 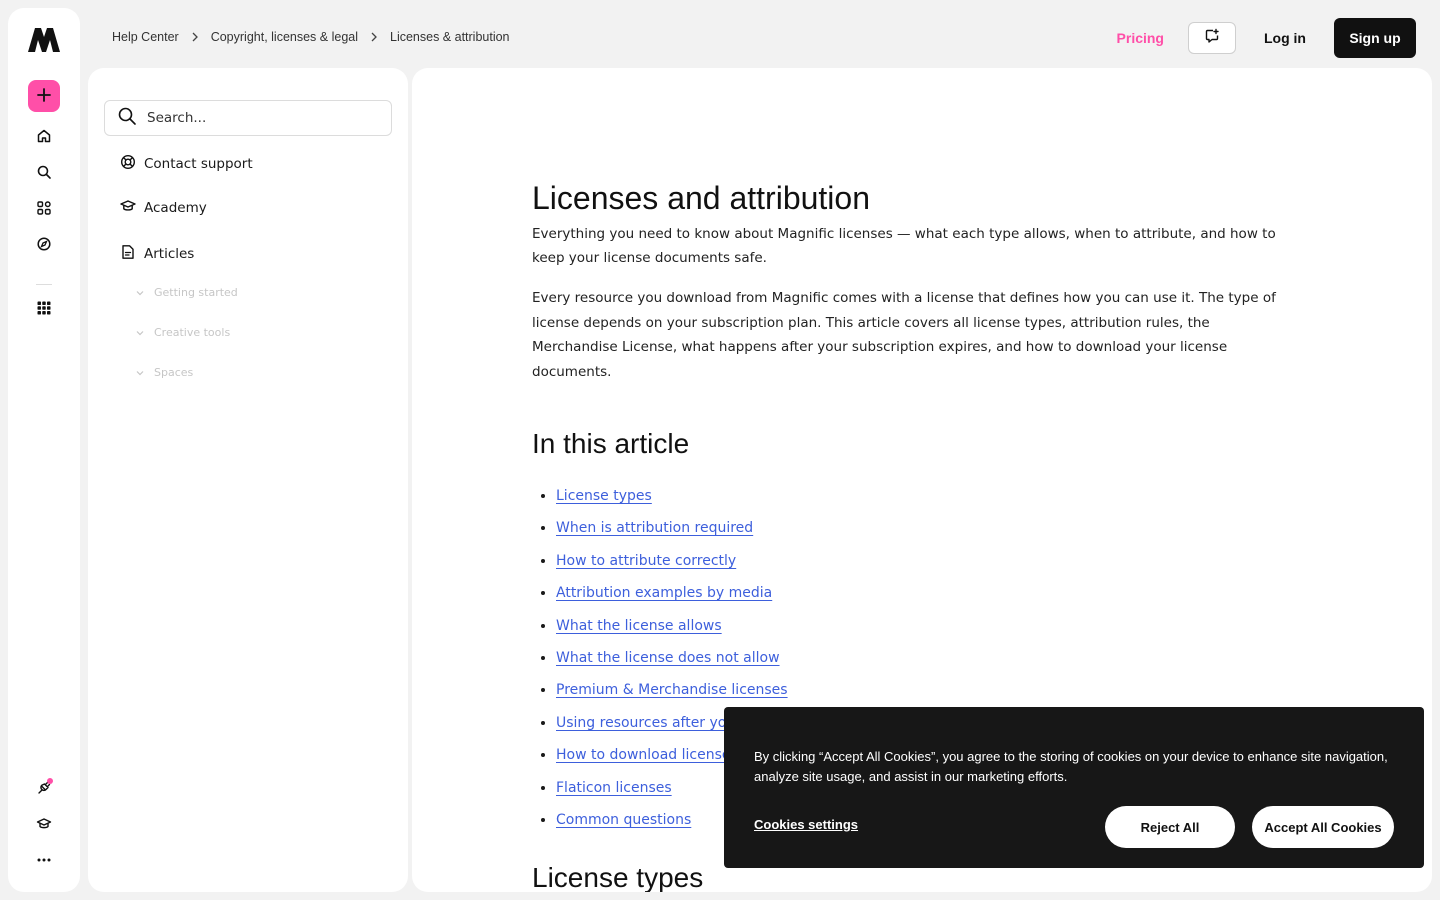 I want to click on toc-item: When is attribution required, so click(x=924, y=528).